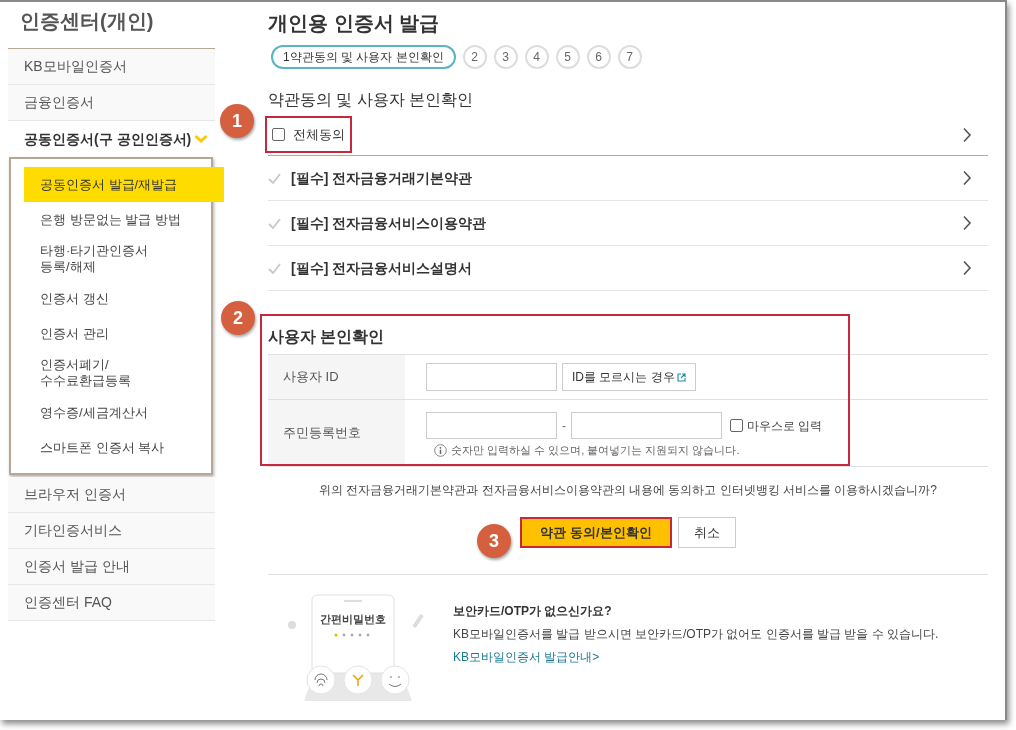 The image size is (1016, 730). What do you see at coordinates (491, 377) in the screenshot?
I see `user-id-field` at bounding box center [491, 377].